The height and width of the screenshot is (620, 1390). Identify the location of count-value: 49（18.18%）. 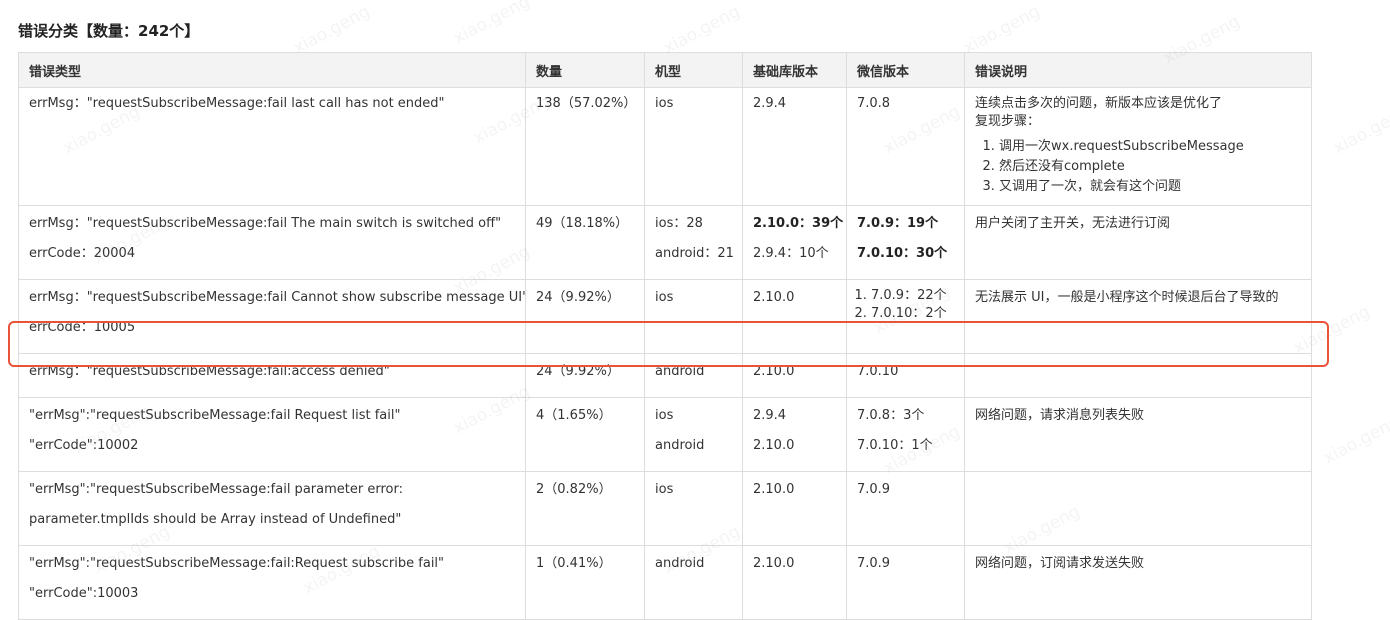
(582, 223).